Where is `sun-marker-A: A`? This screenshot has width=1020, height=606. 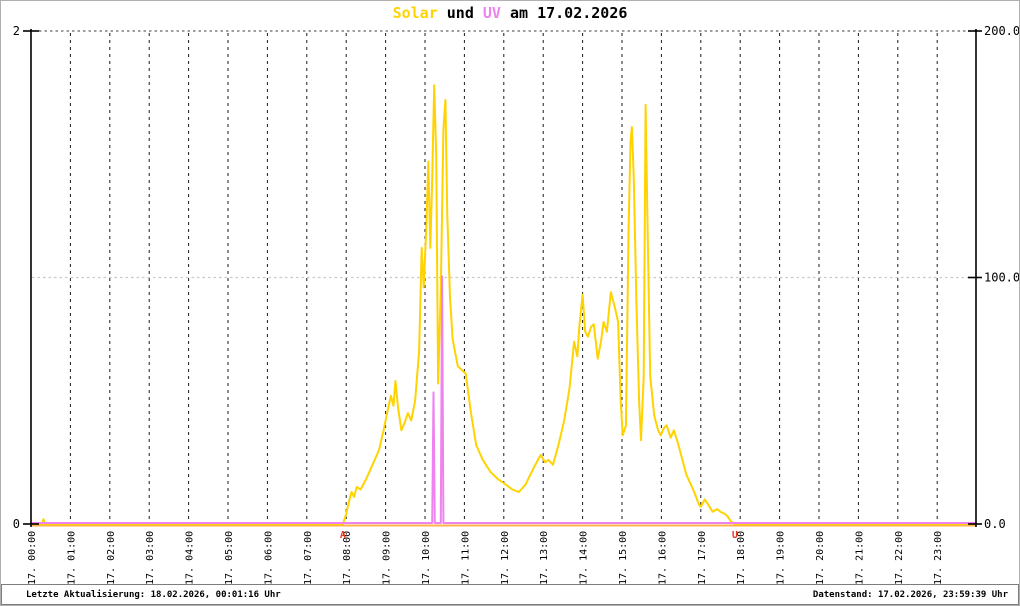 sun-marker-A: A is located at coordinates (343, 535).